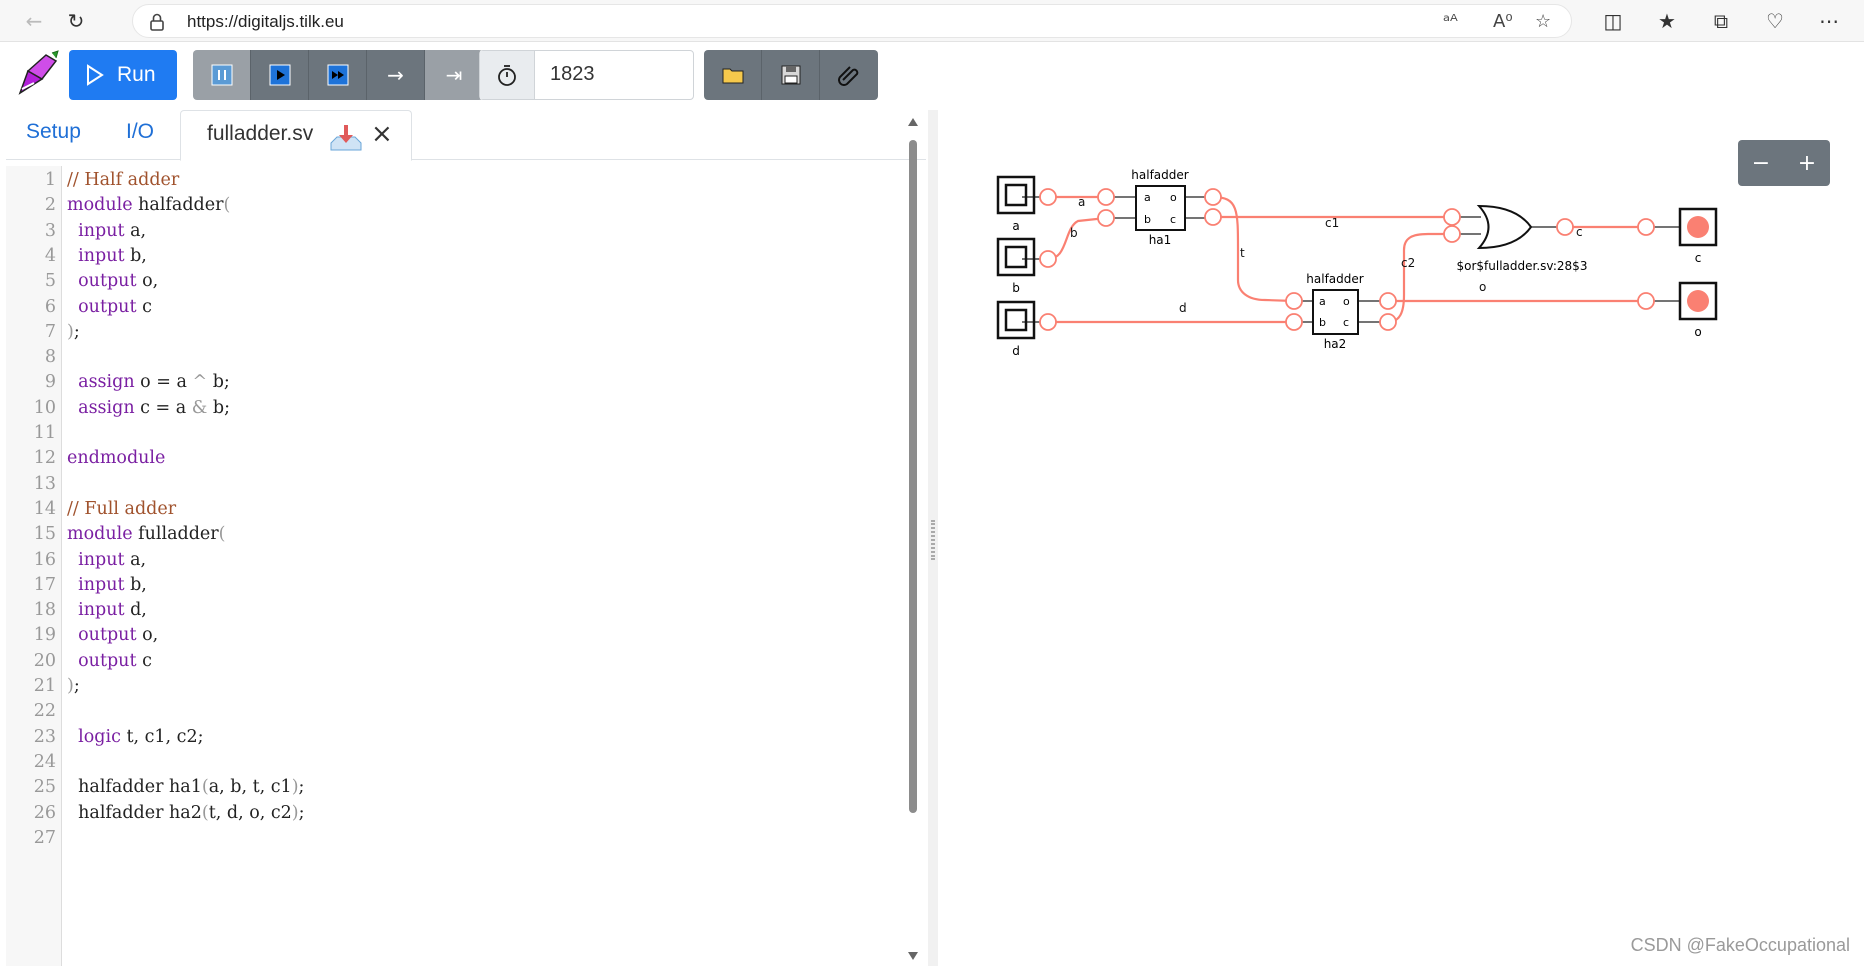 This screenshot has width=1864, height=966. I want to click on back-icon: ←, so click(34, 21).